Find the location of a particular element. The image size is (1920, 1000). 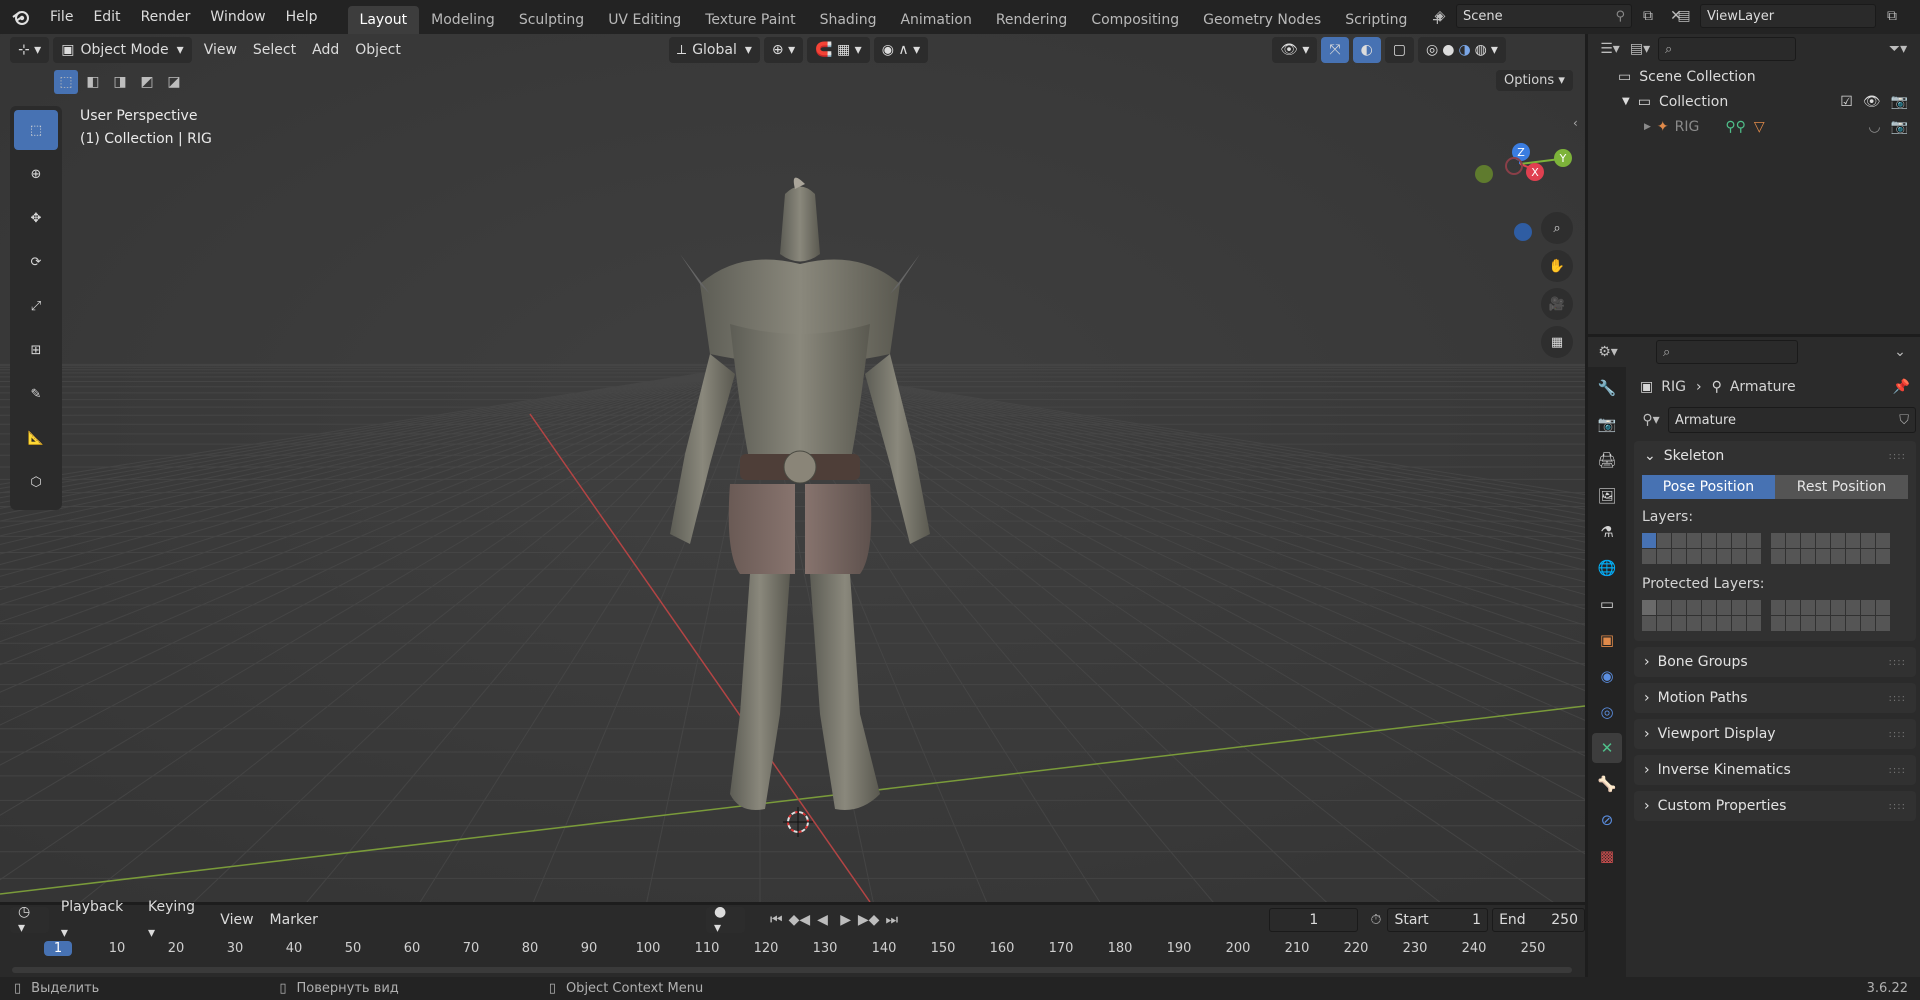

editor-type-icon: ◷ ▾ is located at coordinates (29, 920).